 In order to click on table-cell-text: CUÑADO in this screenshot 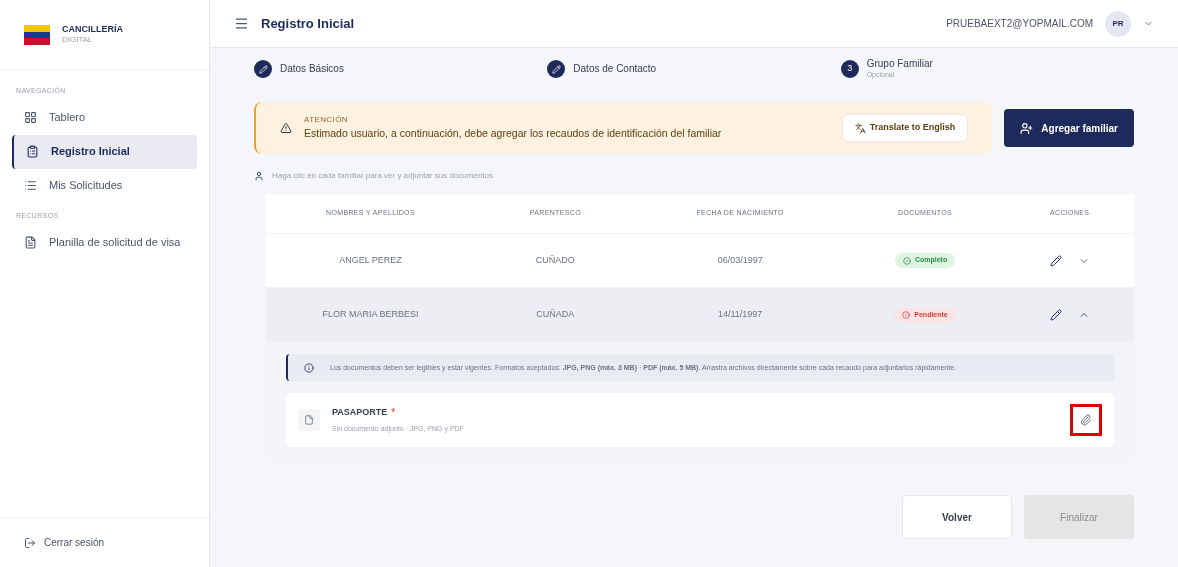, I will do `click(555, 260)`.